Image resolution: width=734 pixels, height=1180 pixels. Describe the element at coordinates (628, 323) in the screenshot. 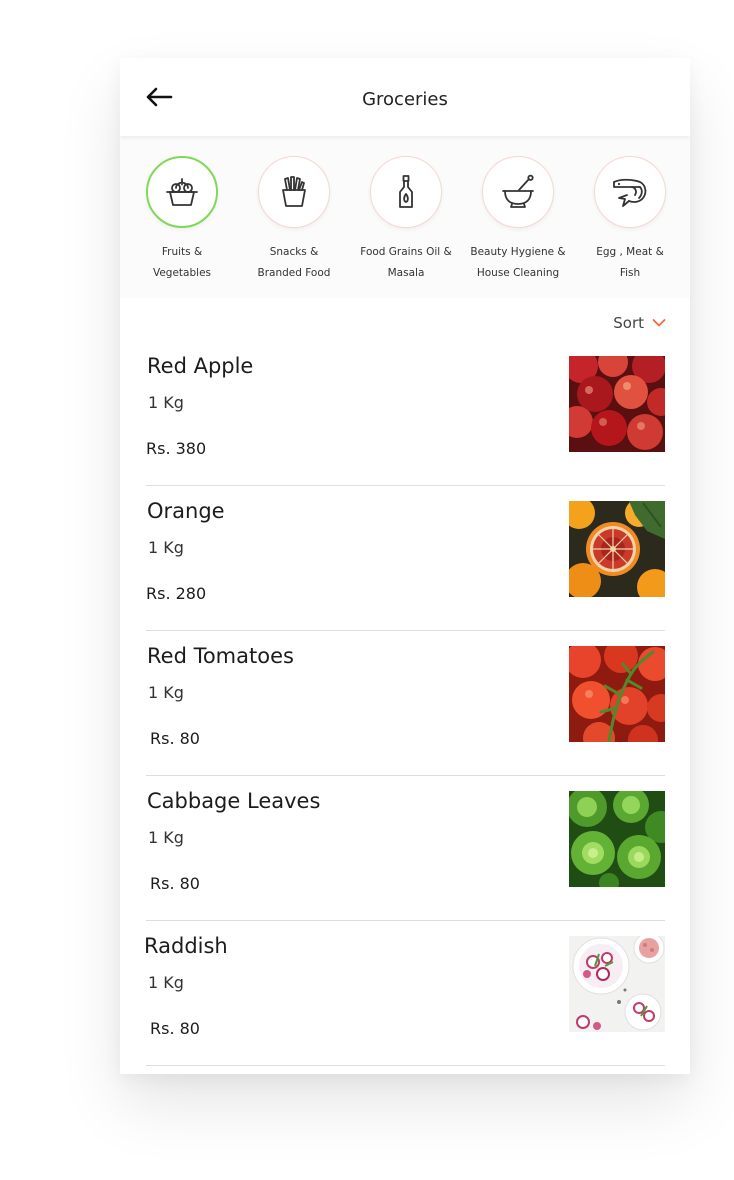

I see `sort-label: Sort` at that location.